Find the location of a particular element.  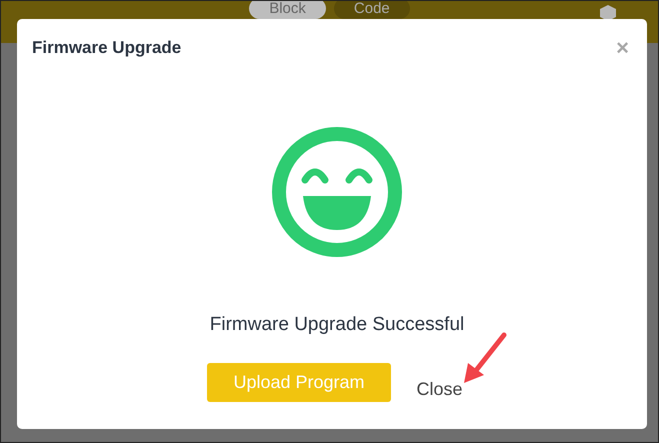

close-button: × is located at coordinates (622, 48).